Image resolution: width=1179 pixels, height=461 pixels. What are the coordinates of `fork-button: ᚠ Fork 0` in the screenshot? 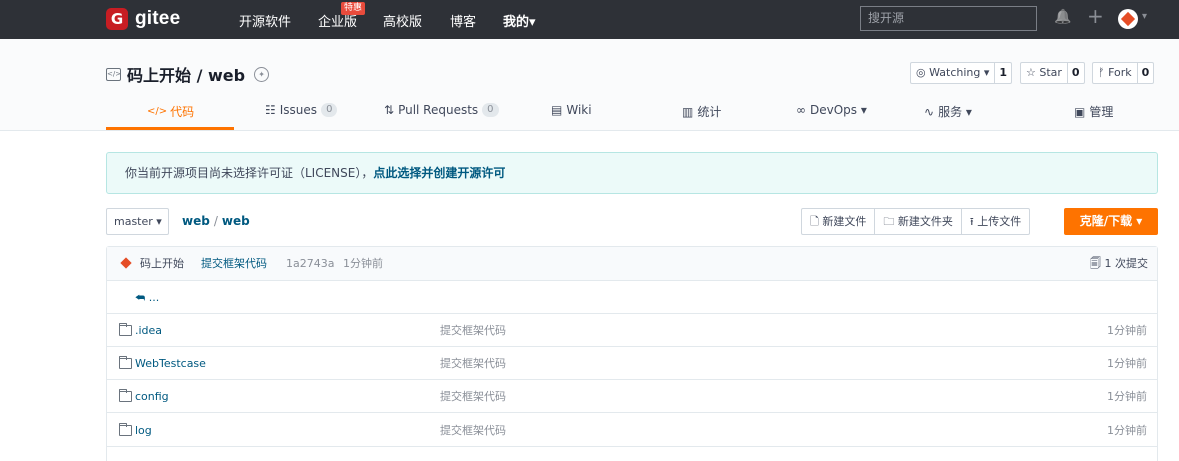 It's located at (1123, 73).